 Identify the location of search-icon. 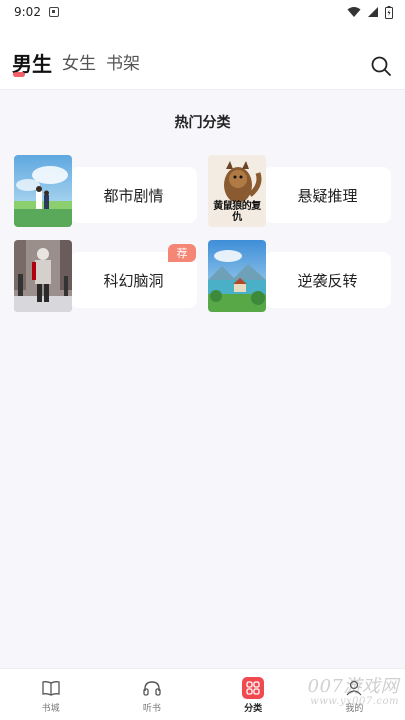
(381, 66).